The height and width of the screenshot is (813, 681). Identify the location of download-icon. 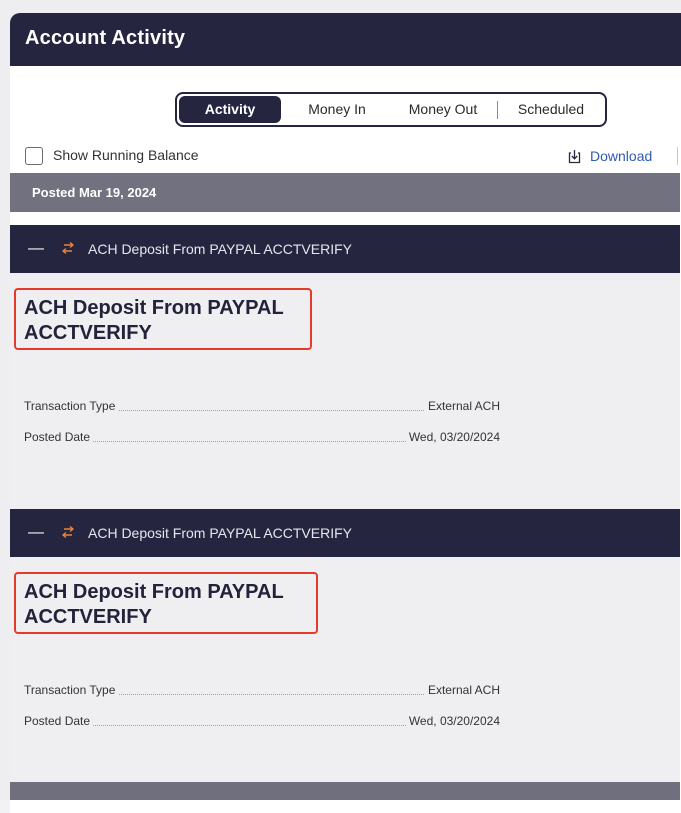
(574, 157).